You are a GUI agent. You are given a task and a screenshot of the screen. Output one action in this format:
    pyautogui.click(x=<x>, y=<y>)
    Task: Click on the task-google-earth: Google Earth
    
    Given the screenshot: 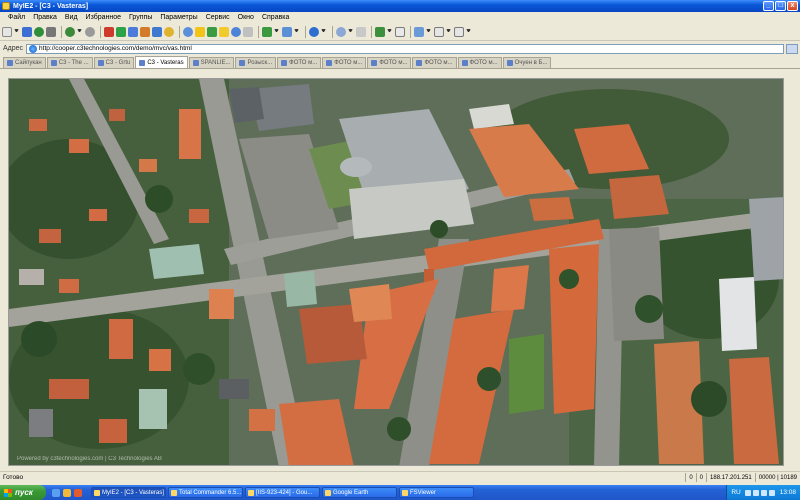 What is the action you would take?
    pyautogui.click(x=359, y=492)
    